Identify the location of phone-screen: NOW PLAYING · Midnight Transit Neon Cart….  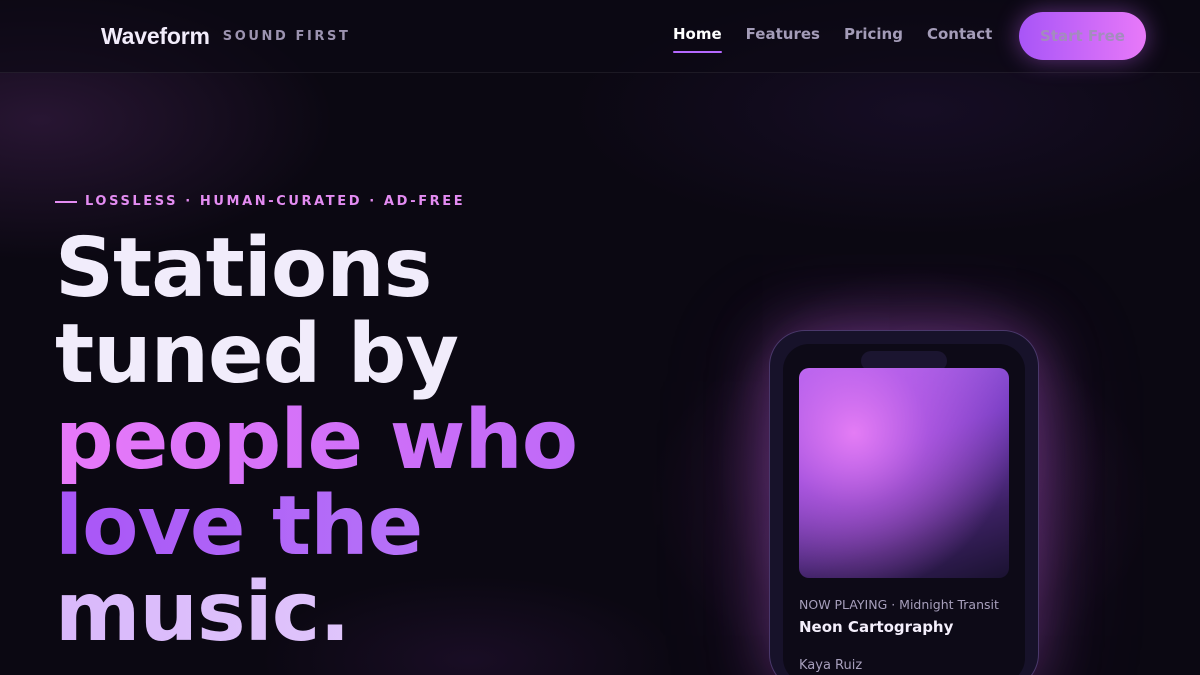
(904, 509).